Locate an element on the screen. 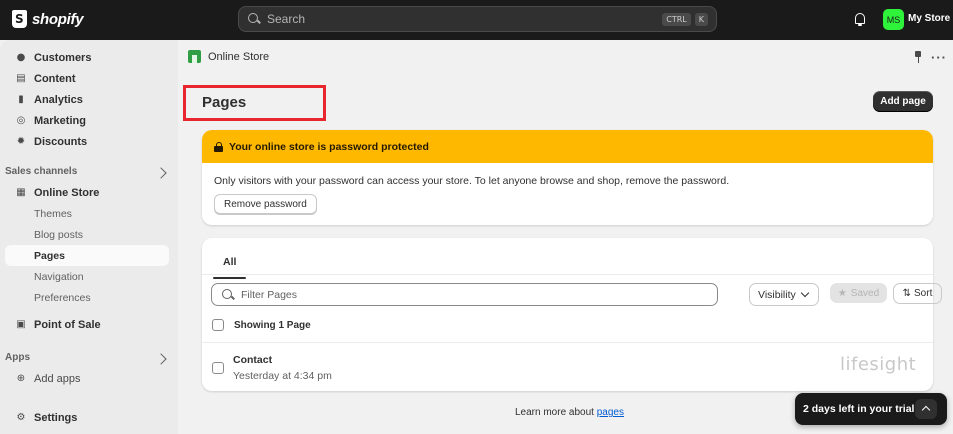  search-placeholder: Search is located at coordinates (286, 19).